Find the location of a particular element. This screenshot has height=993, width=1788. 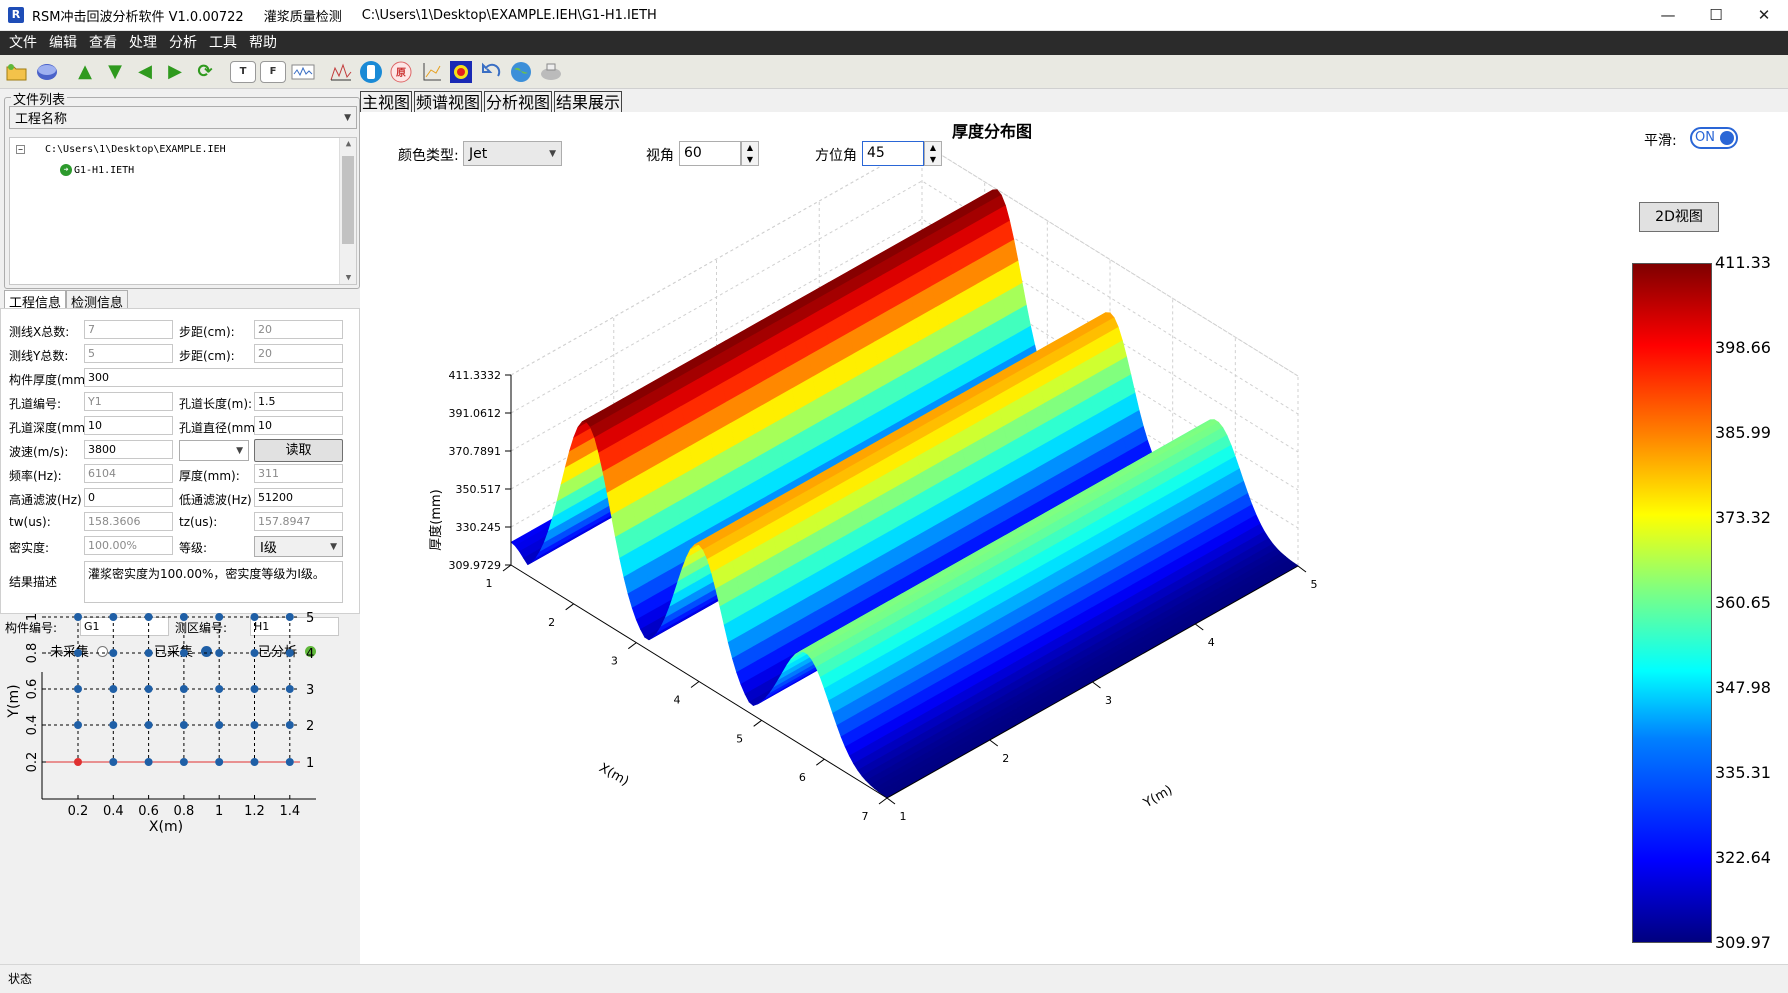

chevron-down-icon: ▼ is located at coordinates (347, 117).